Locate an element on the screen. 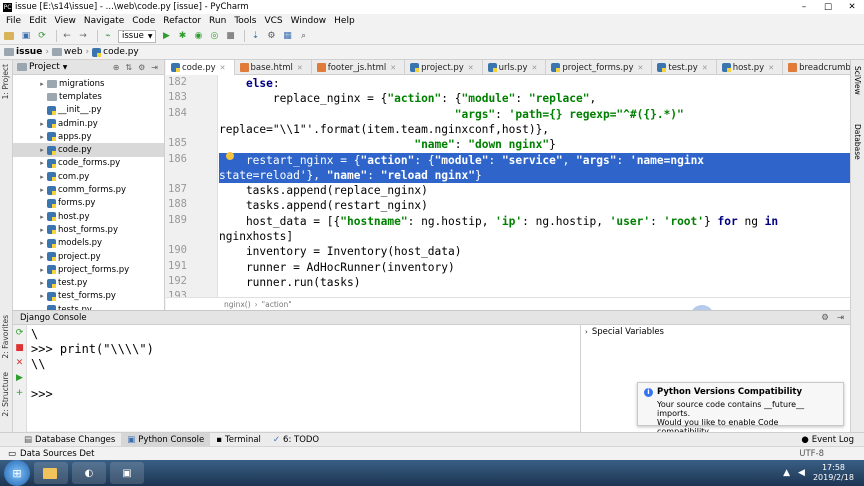 The width and height of the screenshot is (864, 486). globe-icon: ⊕ is located at coordinates (116, 67).